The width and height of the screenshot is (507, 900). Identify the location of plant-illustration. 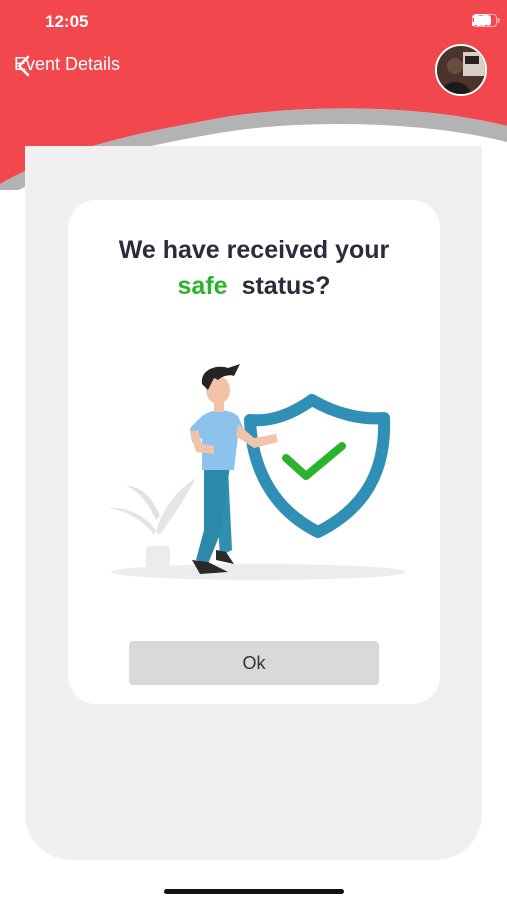
(152, 523).